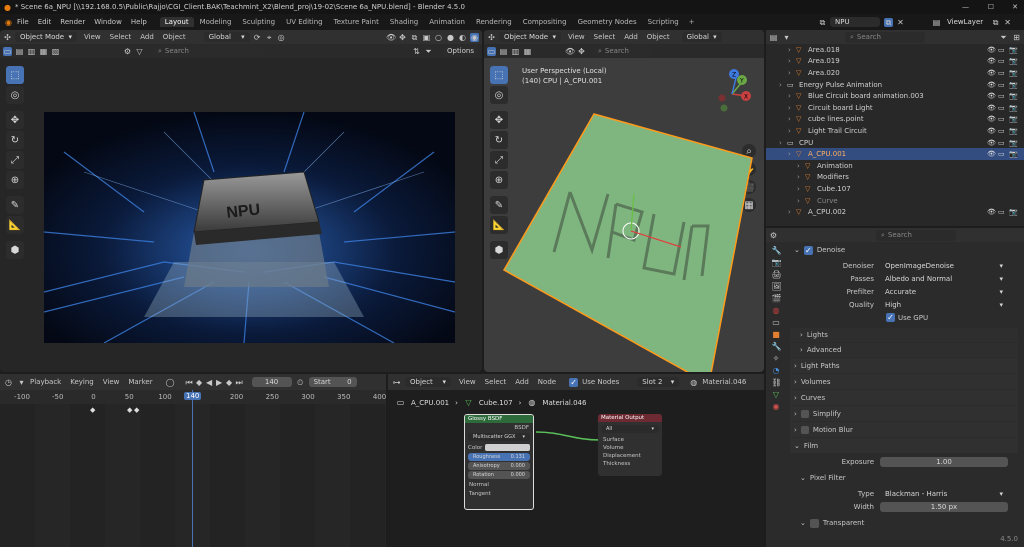 The width and height of the screenshot is (1024, 547). Describe the element at coordinates (895, 201) in the screenshot. I see `outliner-row: › ▽ Curve` at that location.